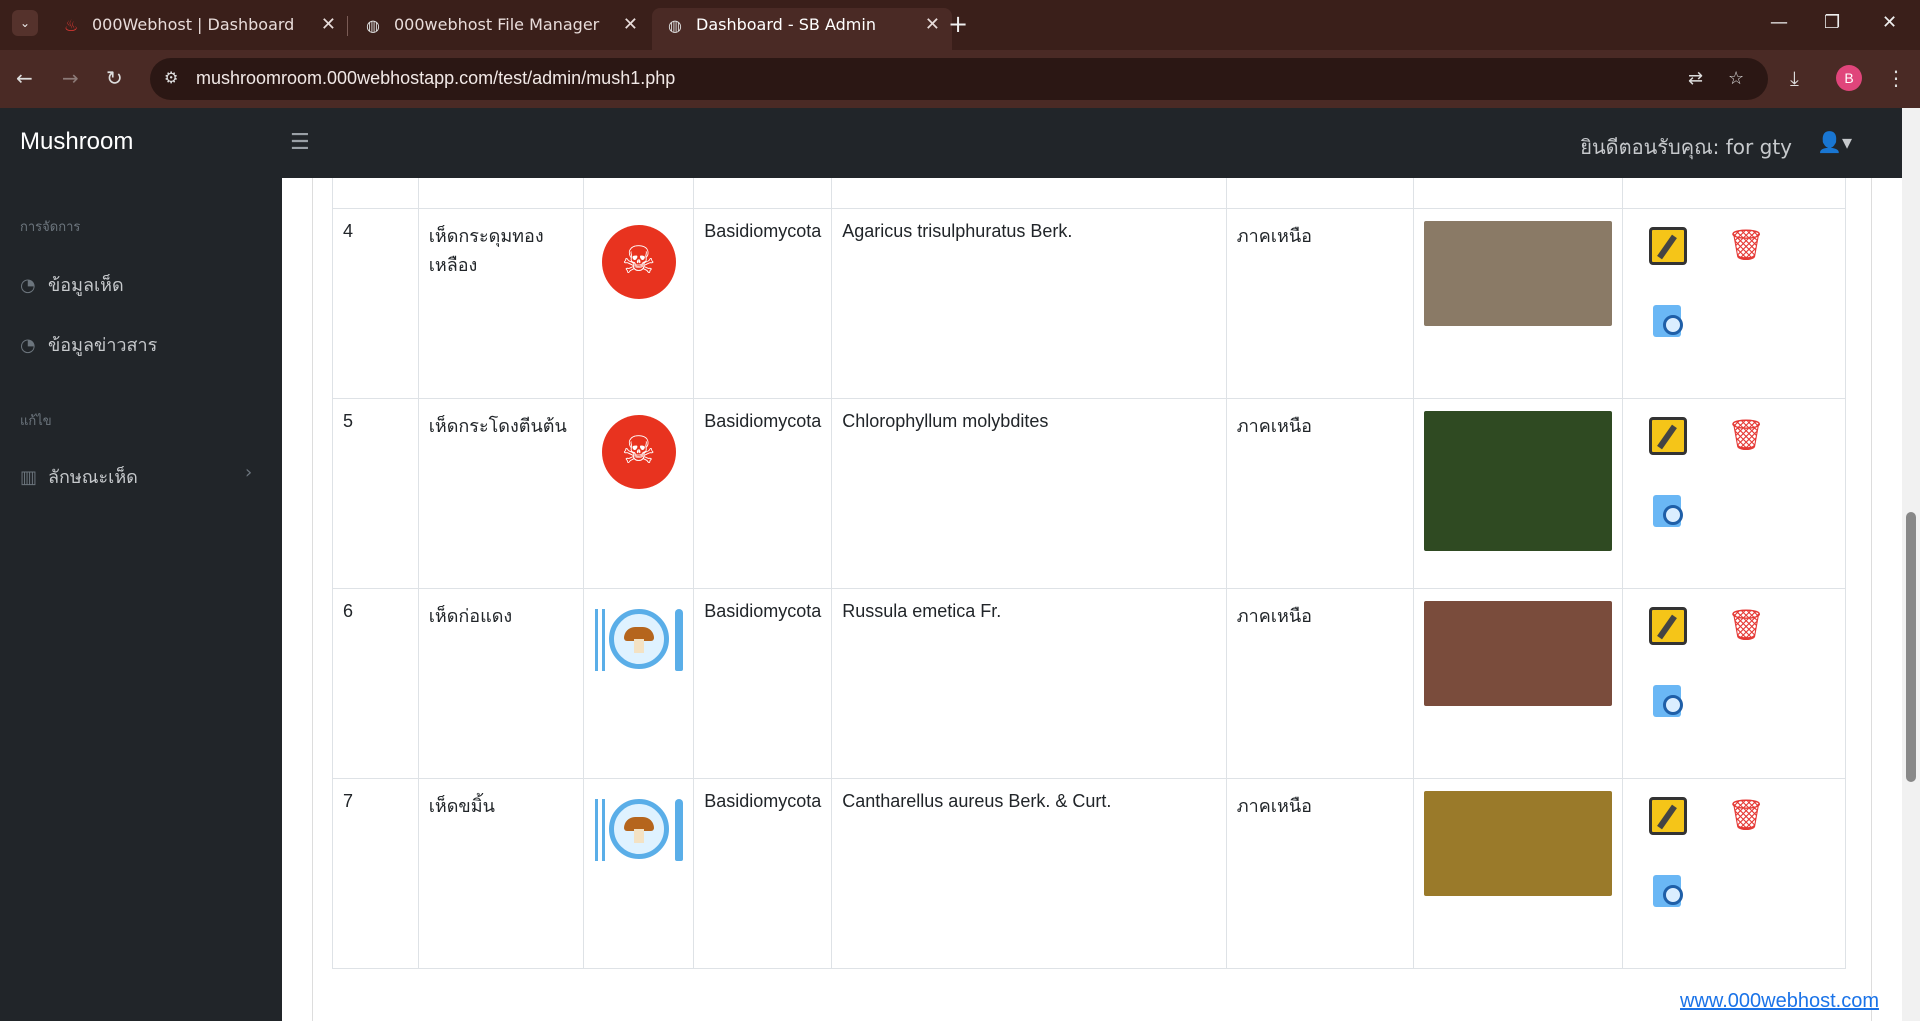 Image resolution: width=1920 pixels, height=1021 pixels. What do you see at coordinates (1686, 147) in the screenshot?
I see `welcome-text: ยินดีตอนรับคุณ: for gty` at bounding box center [1686, 147].